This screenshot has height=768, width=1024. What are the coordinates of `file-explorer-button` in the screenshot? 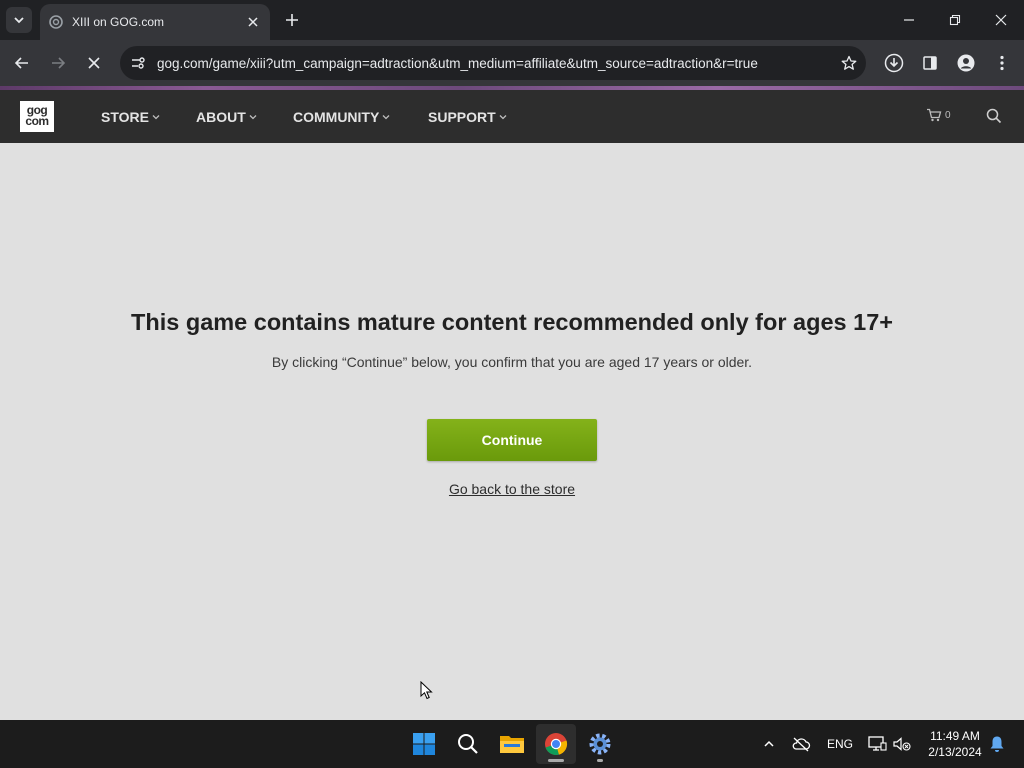 It's located at (512, 744).